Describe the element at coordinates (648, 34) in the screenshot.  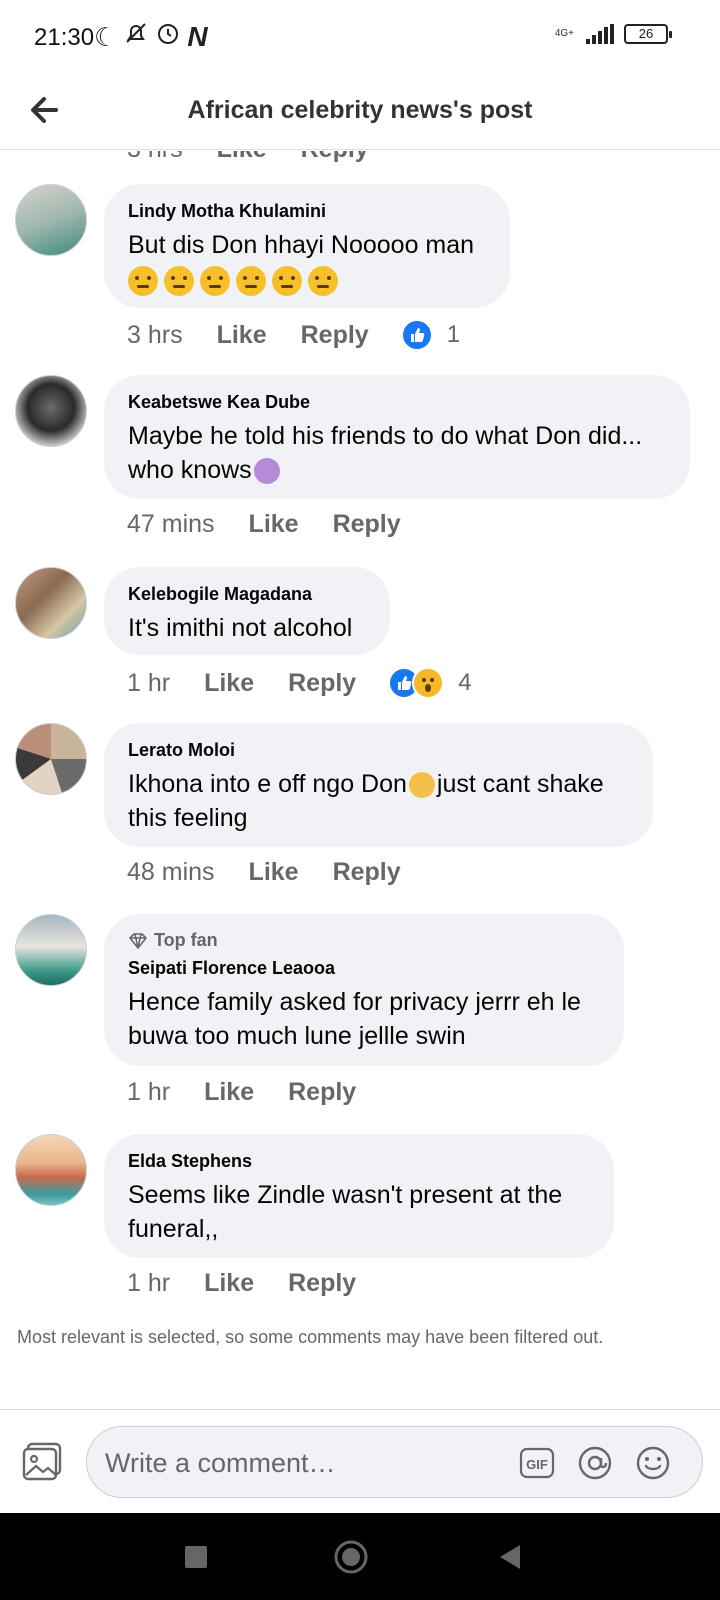
I see `battery-icon: 26` at that location.